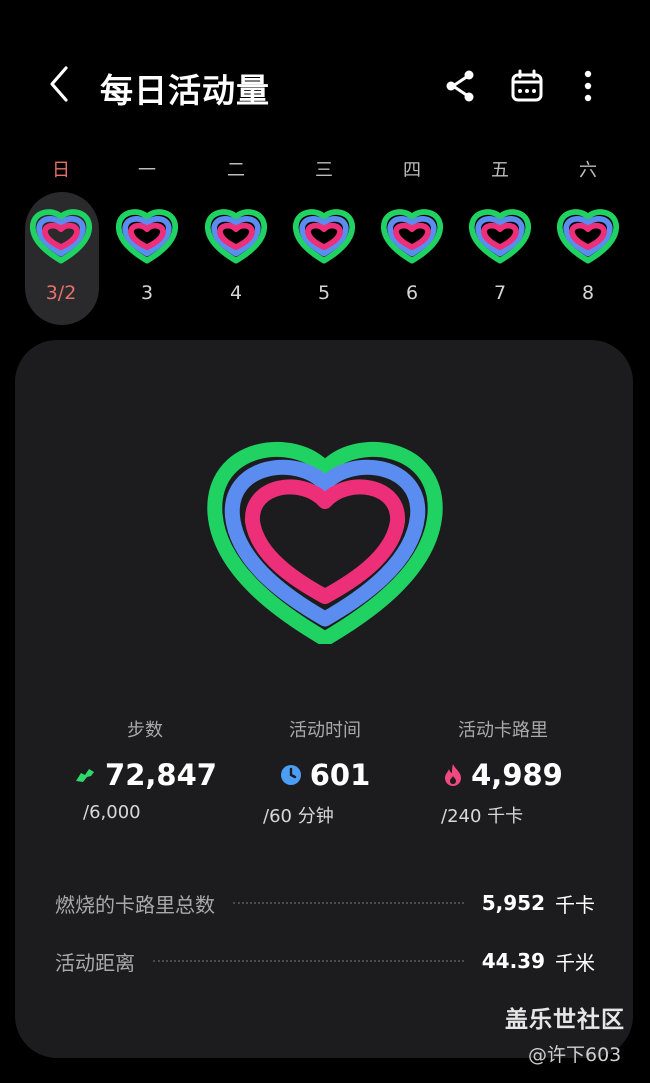  I want to click on stat-active-time: 活动时间 601 /60 分钟, so click(325, 772).